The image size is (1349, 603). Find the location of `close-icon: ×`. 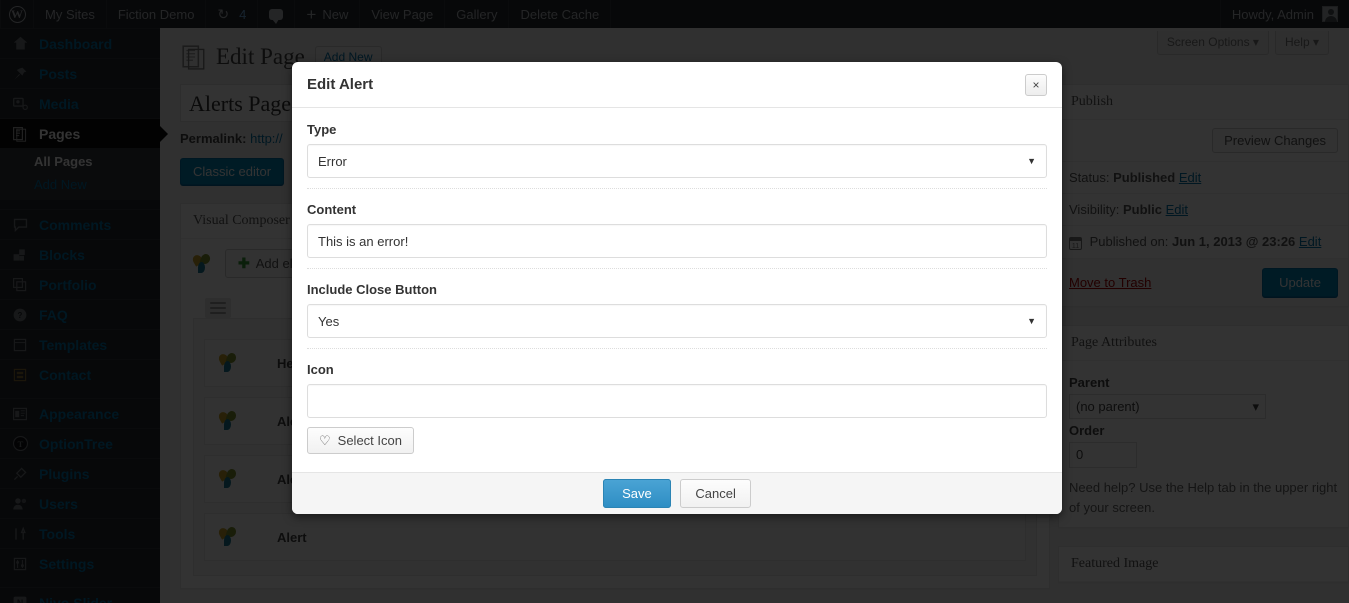

close-icon: × is located at coordinates (1036, 85).